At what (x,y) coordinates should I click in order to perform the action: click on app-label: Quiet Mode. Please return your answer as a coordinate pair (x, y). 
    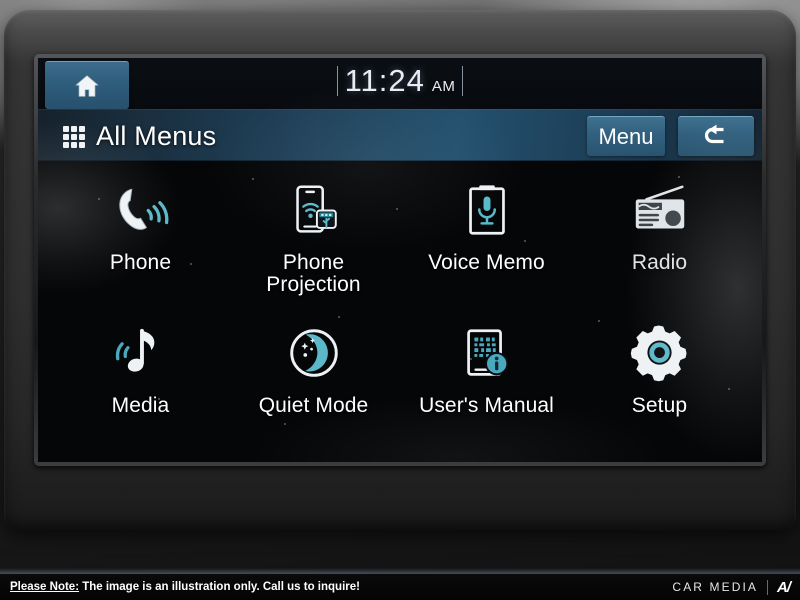
    Looking at the image, I should click on (313, 405).